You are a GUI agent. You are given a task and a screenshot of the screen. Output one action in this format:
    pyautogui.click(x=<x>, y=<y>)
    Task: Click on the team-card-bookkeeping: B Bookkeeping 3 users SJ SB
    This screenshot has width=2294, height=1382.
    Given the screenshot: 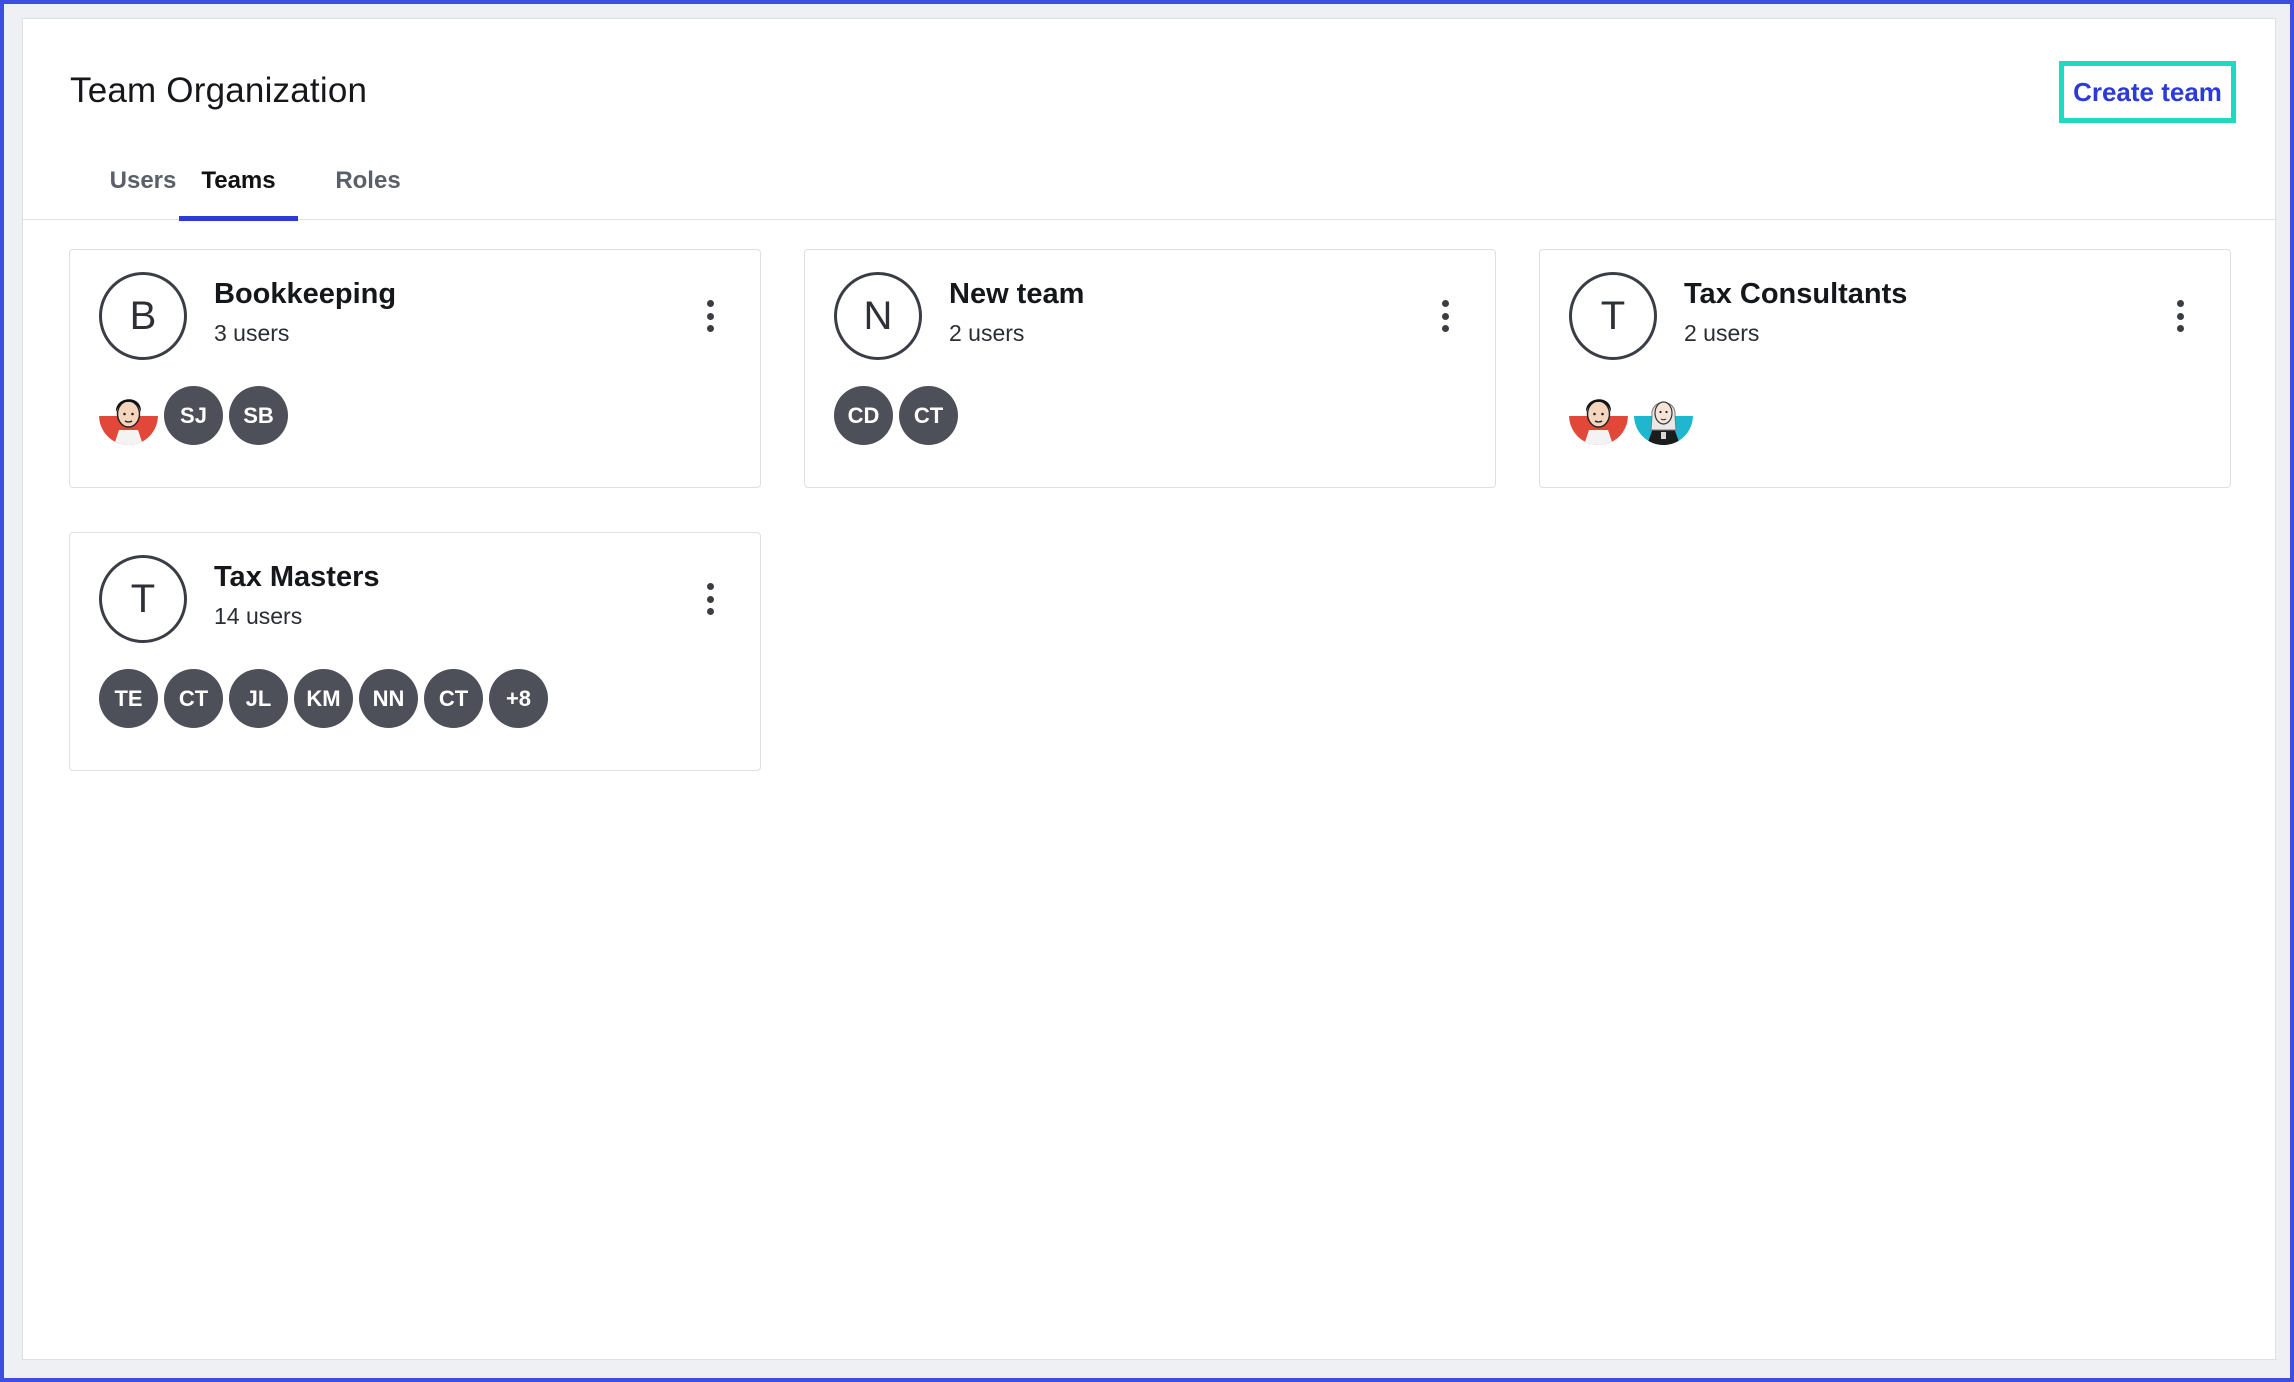 What is the action you would take?
    pyautogui.click(x=415, y=368)
    